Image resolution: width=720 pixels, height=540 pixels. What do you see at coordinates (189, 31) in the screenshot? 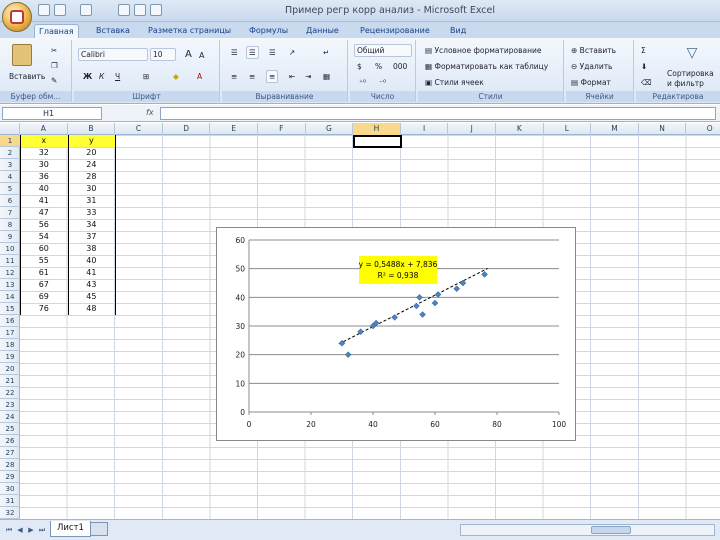
I see `tab-page-layout: Разметка страницы` at bounding box center [189, 31].